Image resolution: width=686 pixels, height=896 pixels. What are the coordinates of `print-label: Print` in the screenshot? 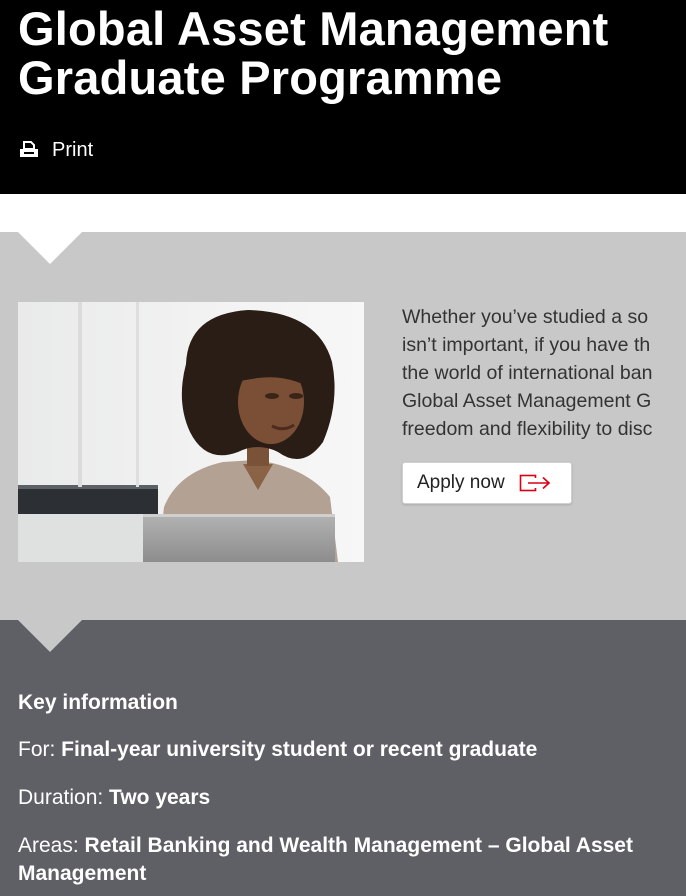 It's located at (73, 149).